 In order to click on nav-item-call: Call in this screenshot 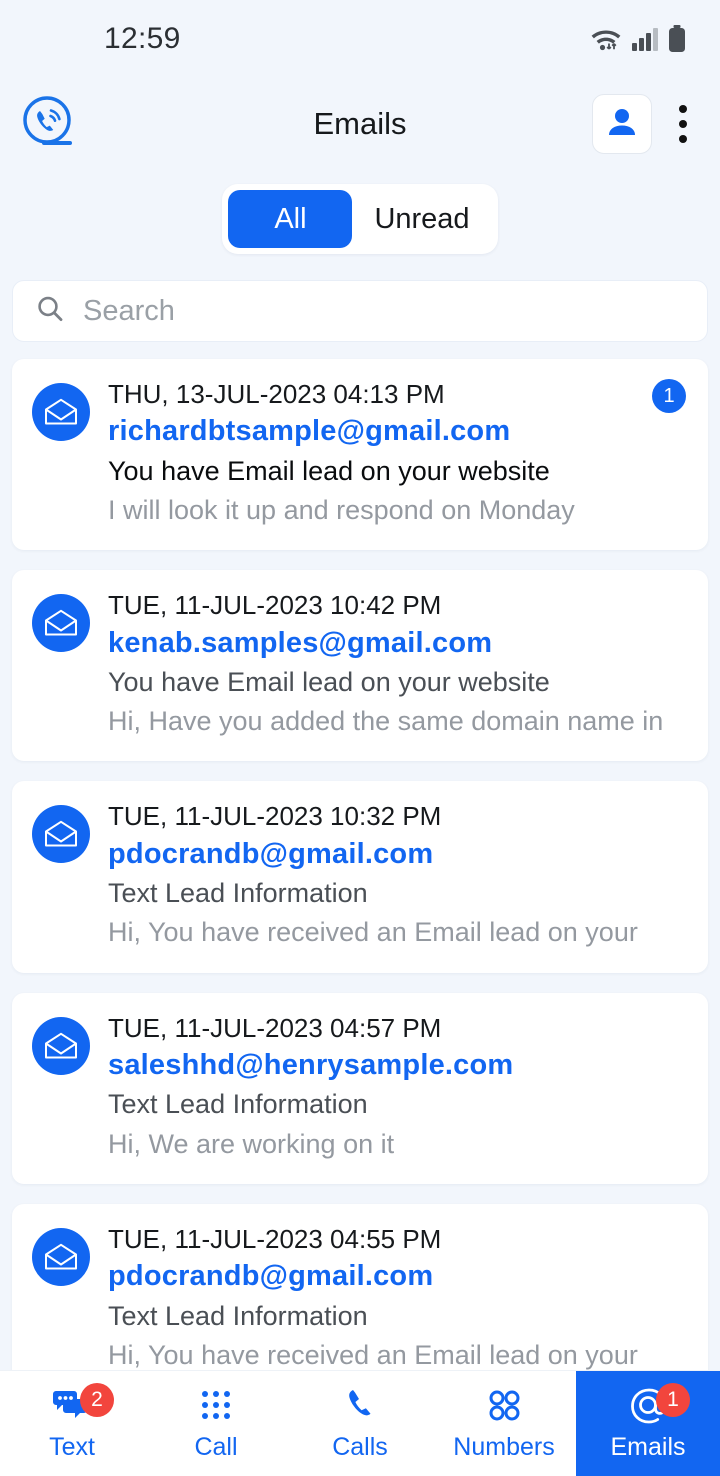, I will do `click(216, 1423)`.